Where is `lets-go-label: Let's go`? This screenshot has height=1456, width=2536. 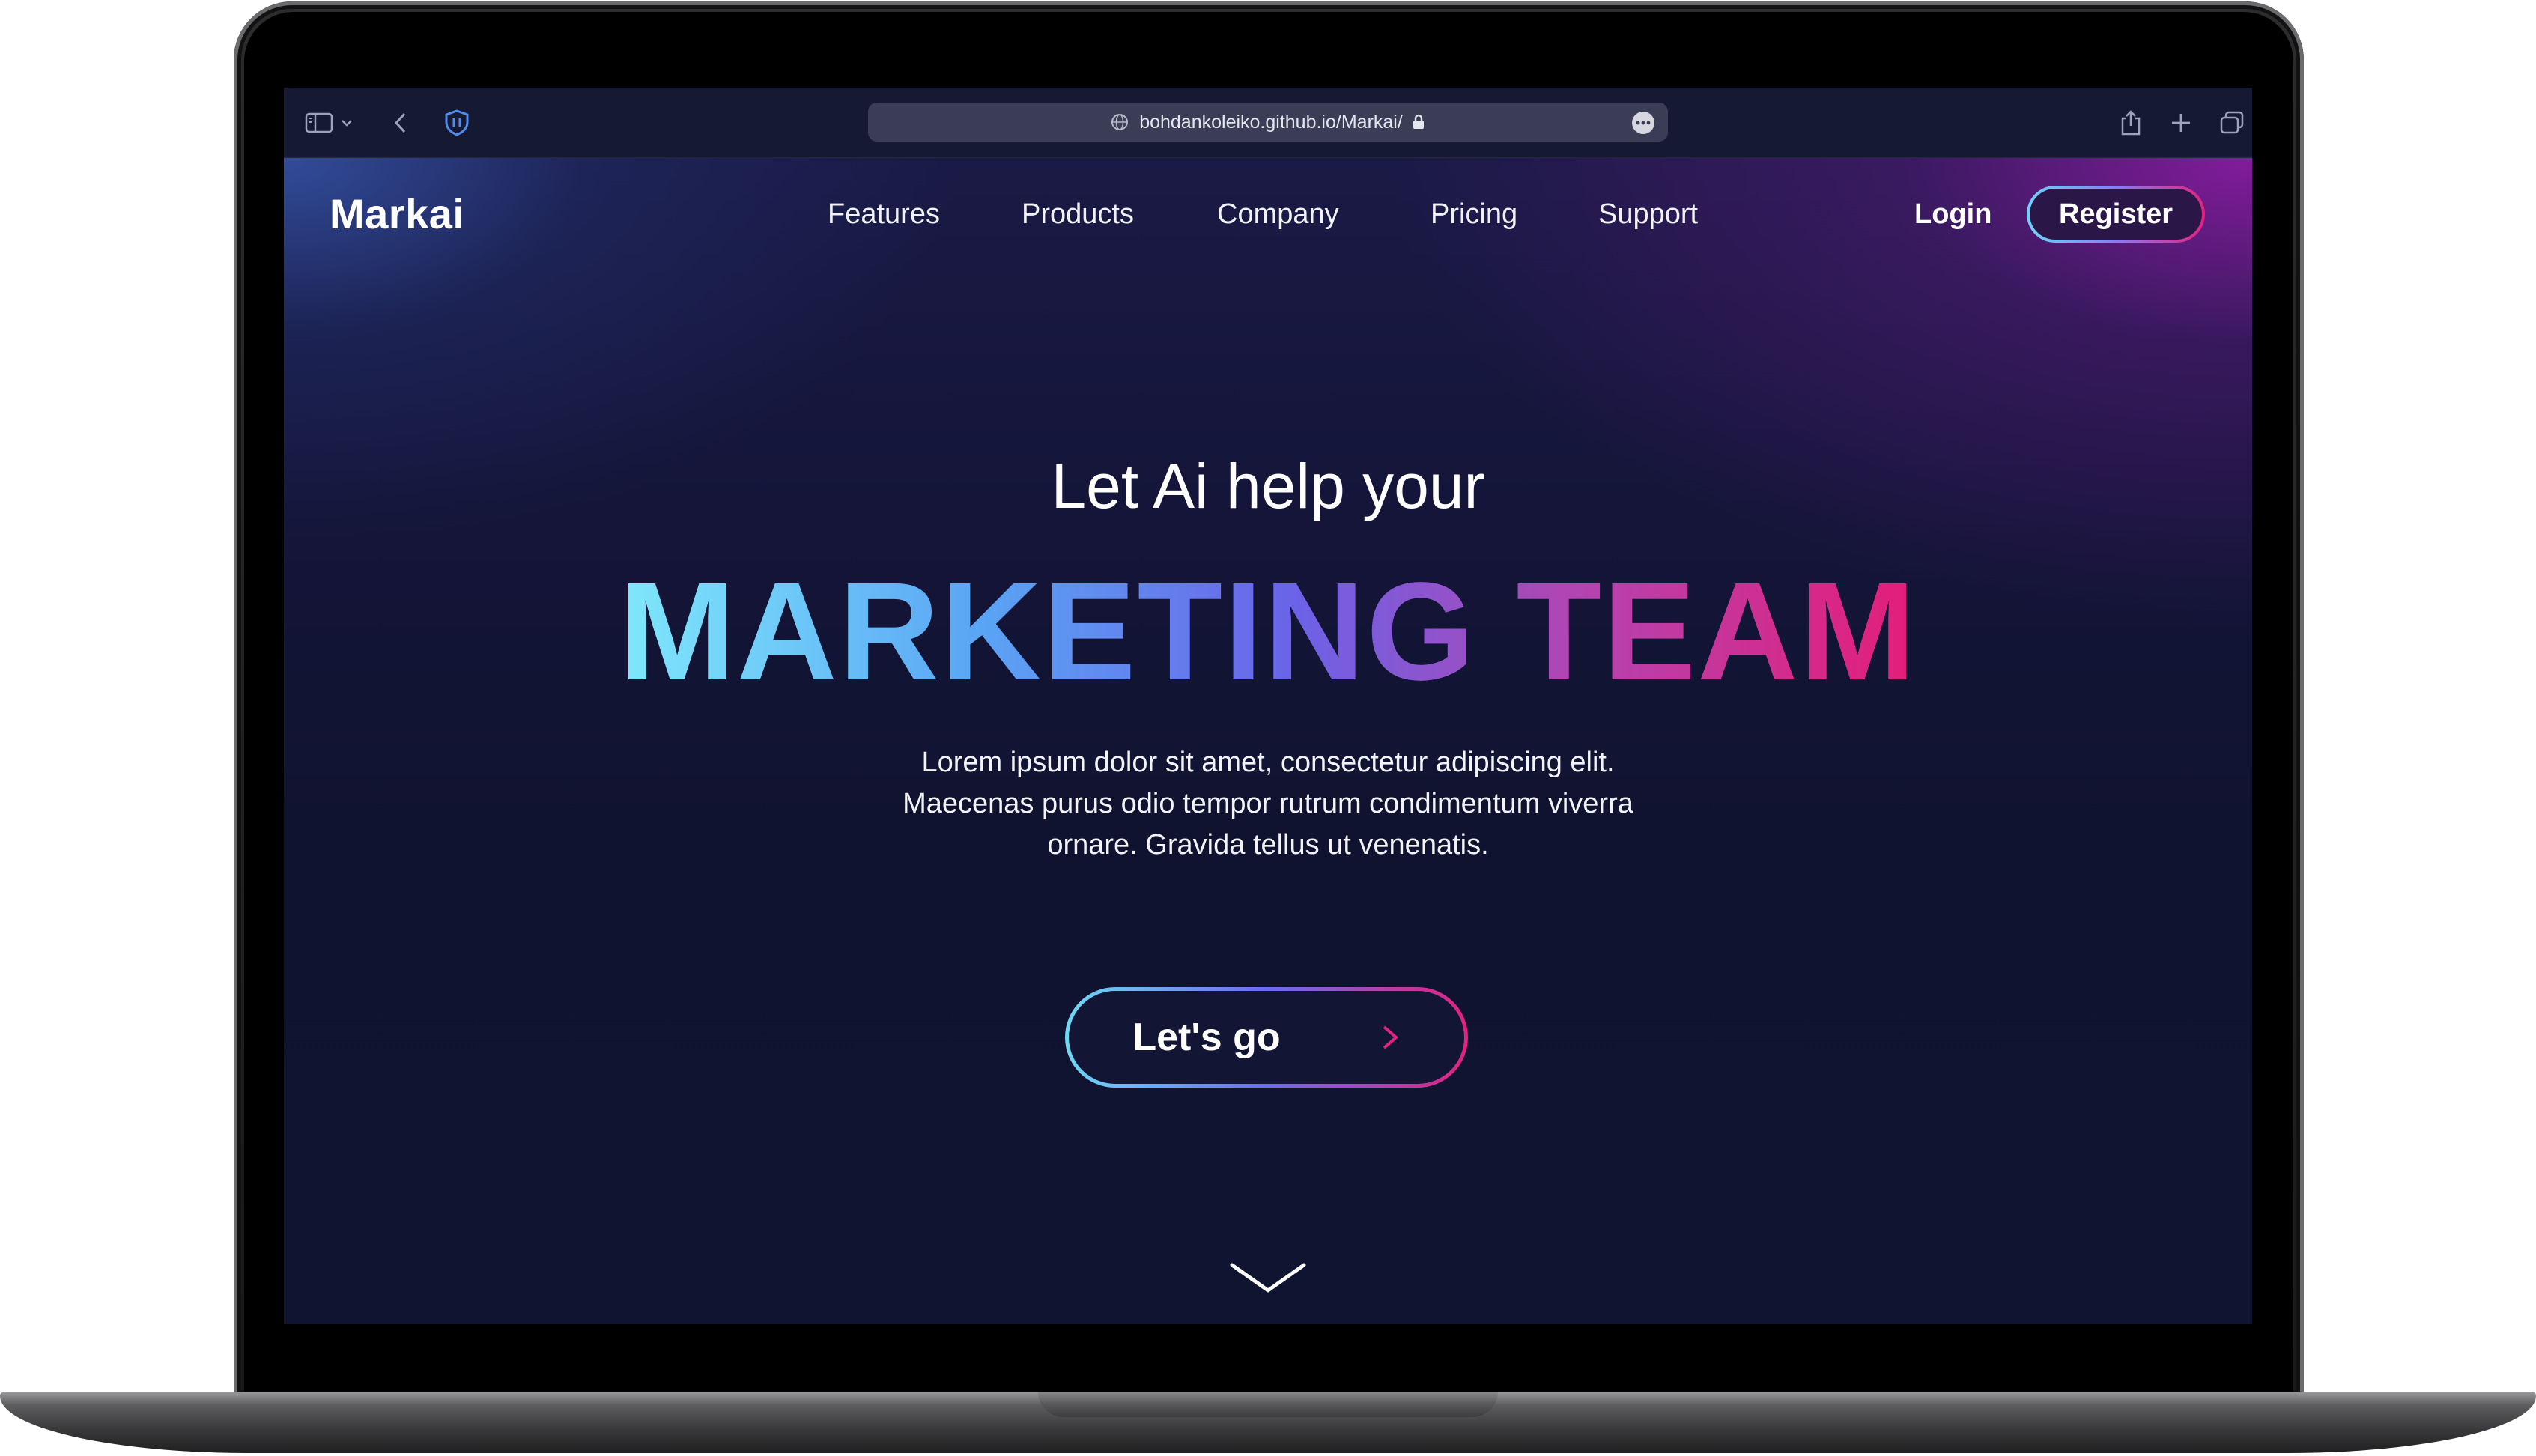
lets-go-label: Let's go is located at coordinates (1206, 1037).